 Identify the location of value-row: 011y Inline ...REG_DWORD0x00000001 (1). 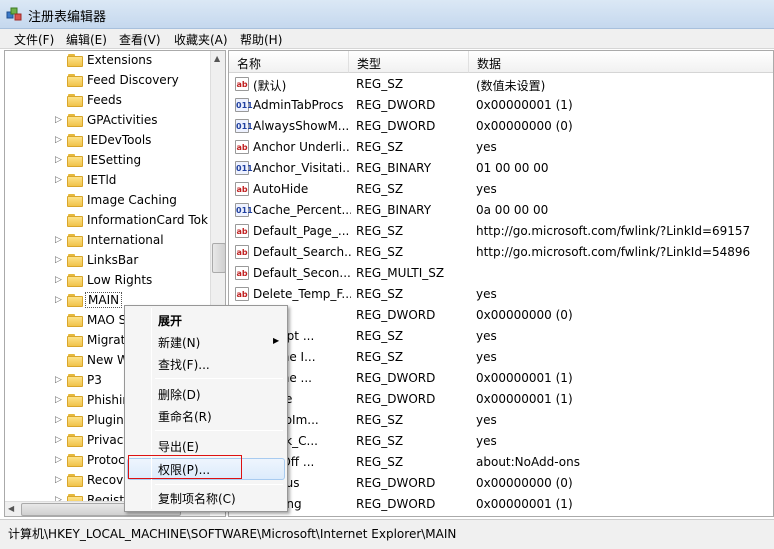
(501, 378).